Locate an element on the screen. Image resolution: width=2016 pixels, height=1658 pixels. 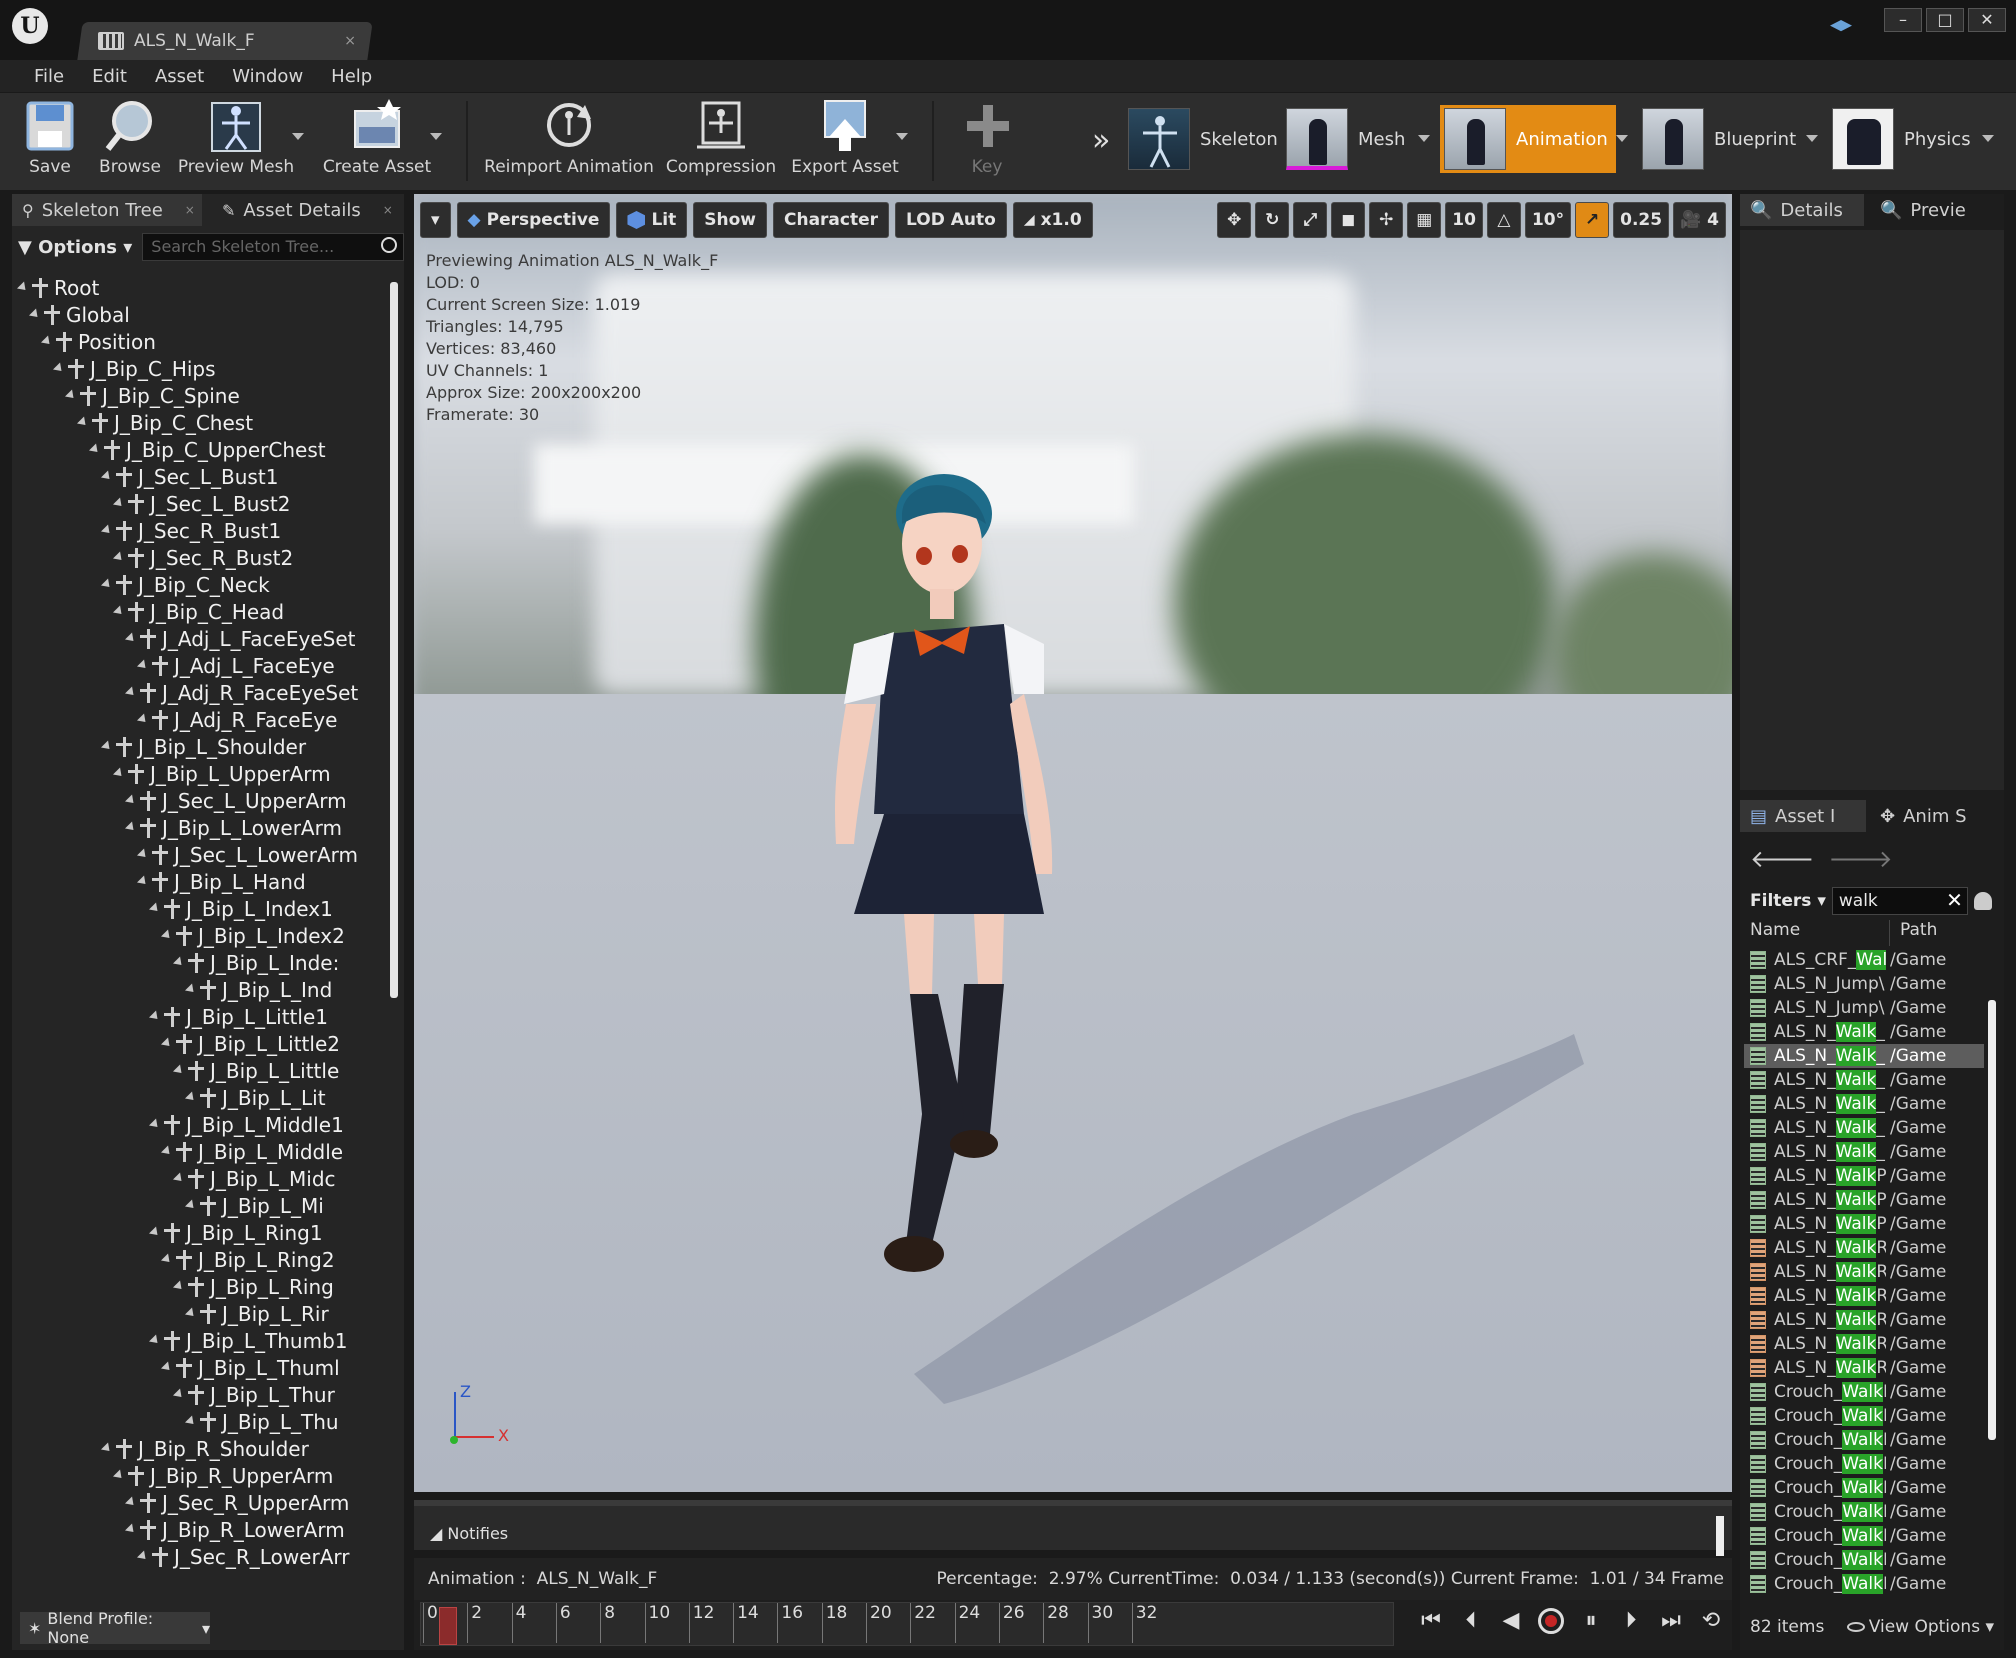
compression-button: Compression is located at coordinates (721, 141).